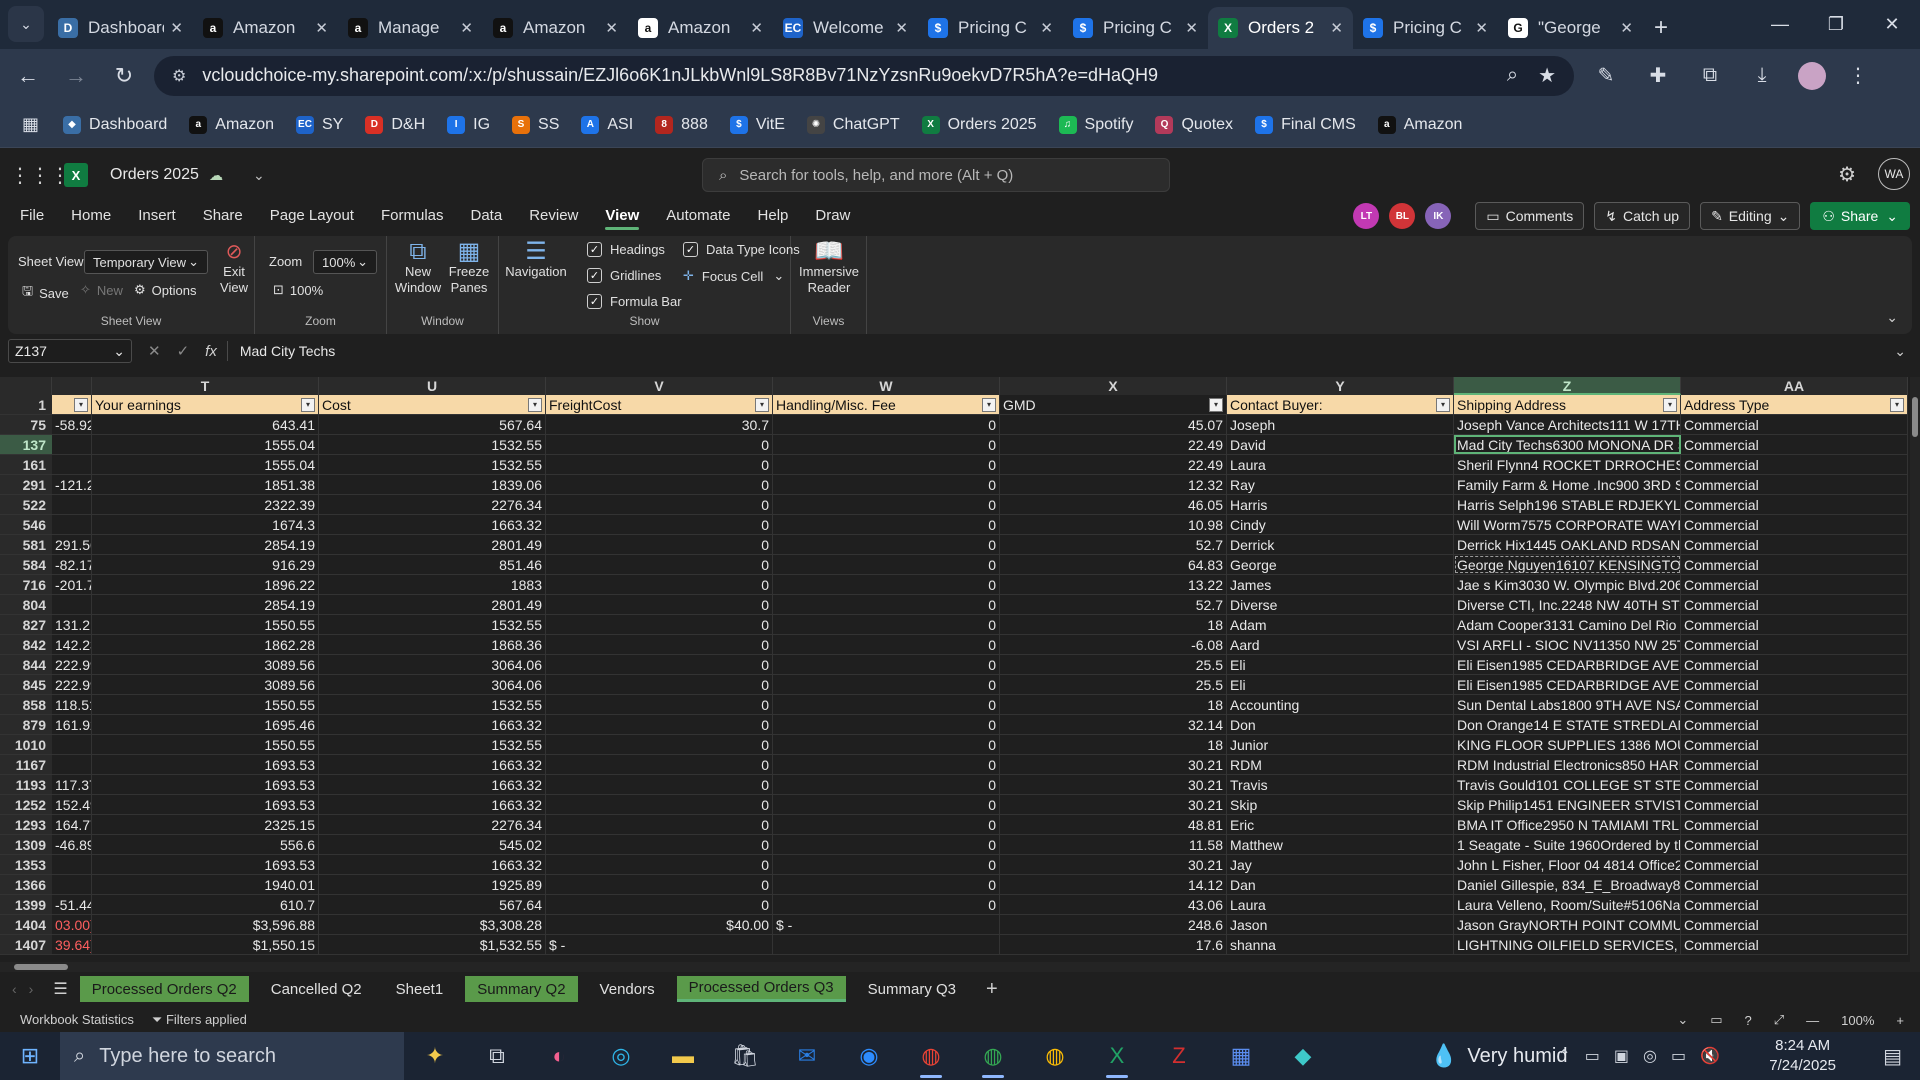  What do you see at coordinates (1900, 1020) in the screenshot?
I see `zoom-in-icon: +` at bounding box center [1900, 1020].